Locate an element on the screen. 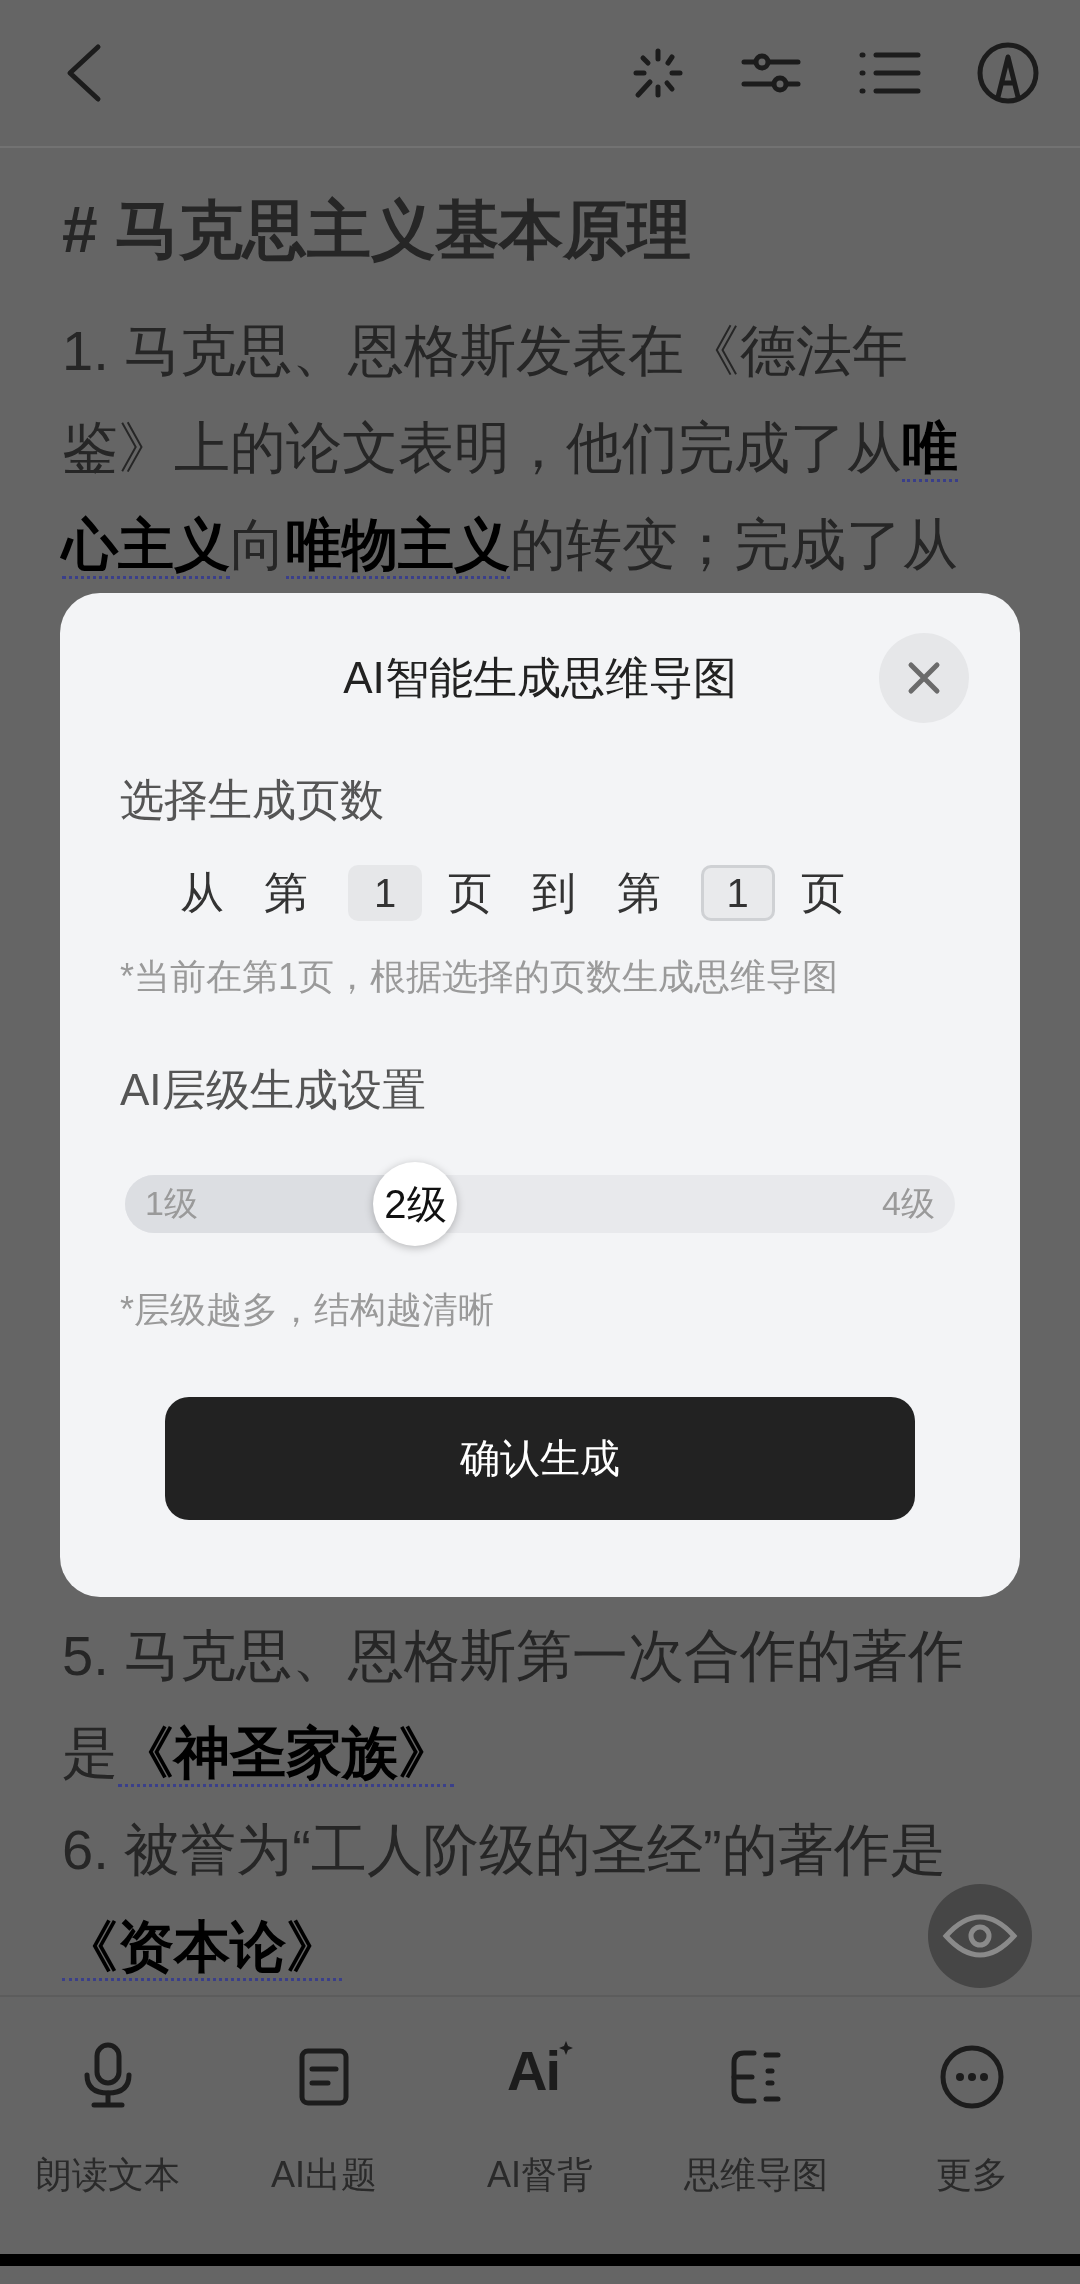  document-paragraph: 1. 马克思、恩格斯发表在《德法年鉴》上的论文表明，他们完成了从唯心主义向唯物主义的转变；完成了从 is located at coordinates (531, 447).